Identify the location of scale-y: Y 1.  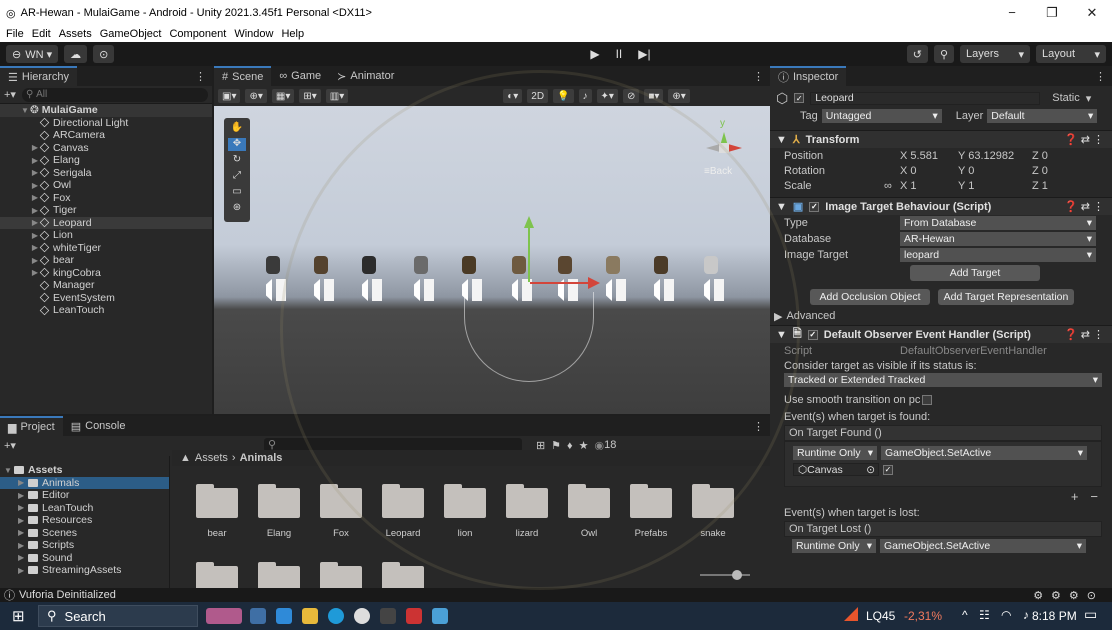
(995, 186).